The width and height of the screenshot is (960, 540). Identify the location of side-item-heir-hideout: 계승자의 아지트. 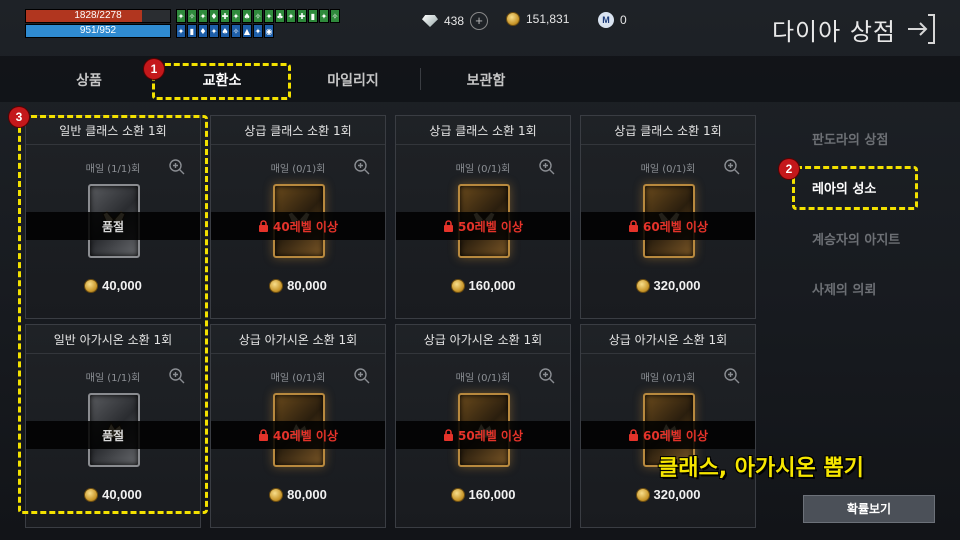
(856, 238).